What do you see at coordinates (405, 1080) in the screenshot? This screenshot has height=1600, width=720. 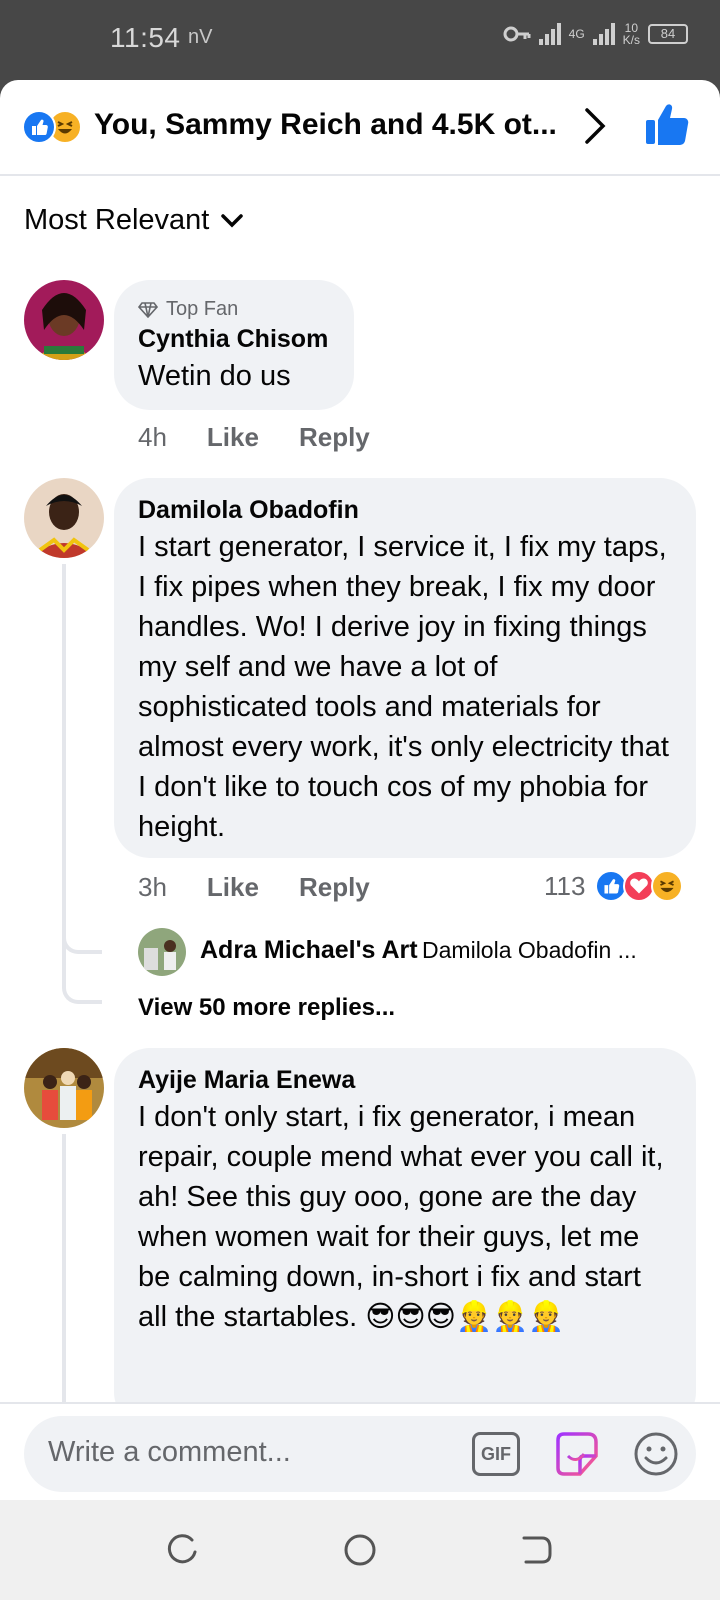 I see `comment-author: Ayije Maria Enewa` at bounding box center [405, 1080].